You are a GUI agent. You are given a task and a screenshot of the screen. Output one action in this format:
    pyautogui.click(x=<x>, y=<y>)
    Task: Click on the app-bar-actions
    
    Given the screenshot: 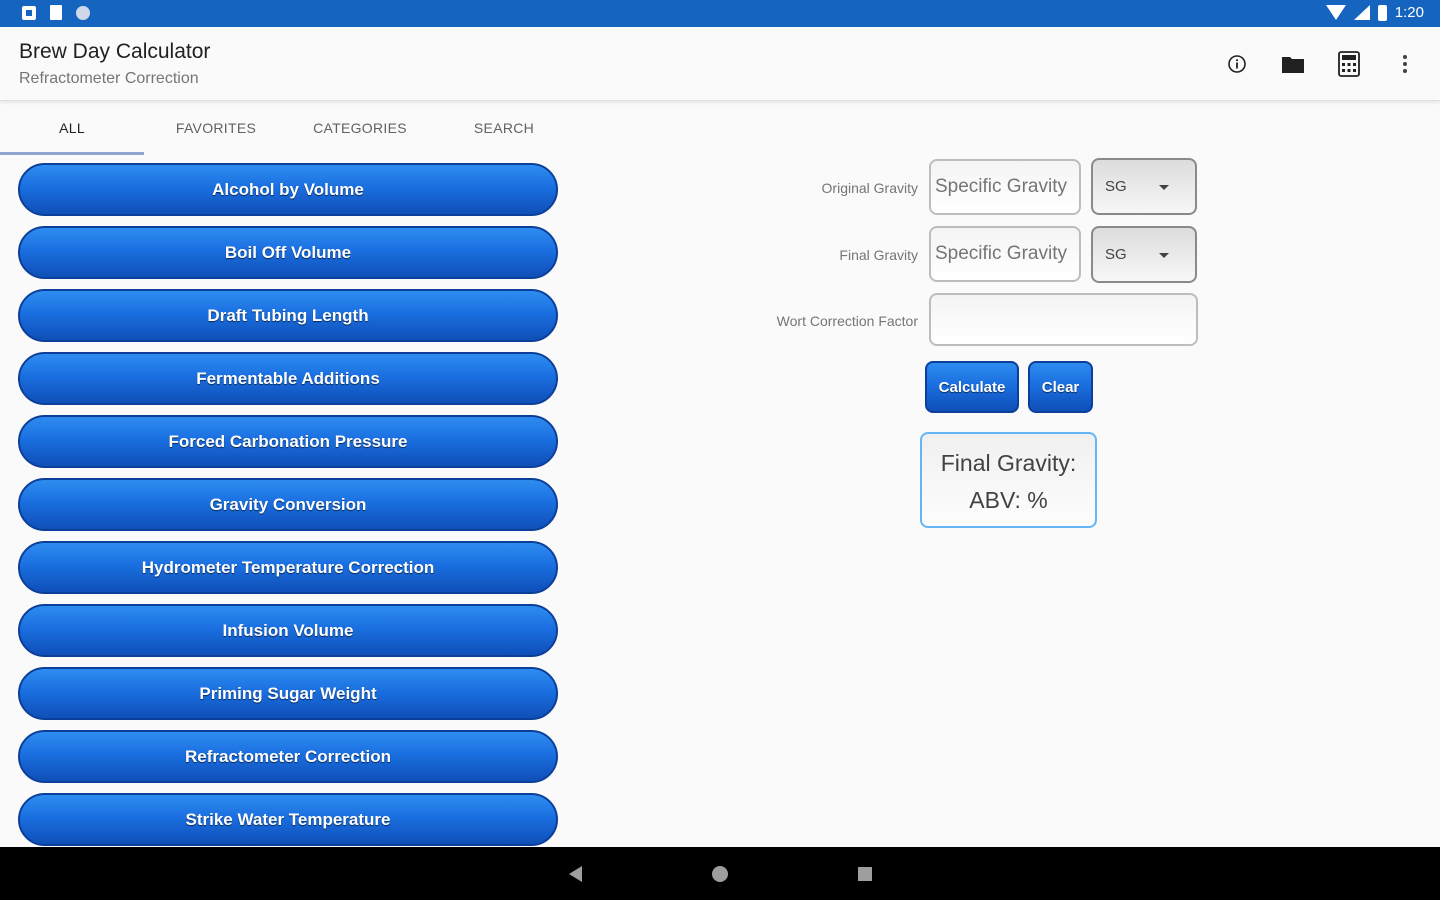 What is the action you would take?
    pyautogui.click(x=1321, y=64)
    